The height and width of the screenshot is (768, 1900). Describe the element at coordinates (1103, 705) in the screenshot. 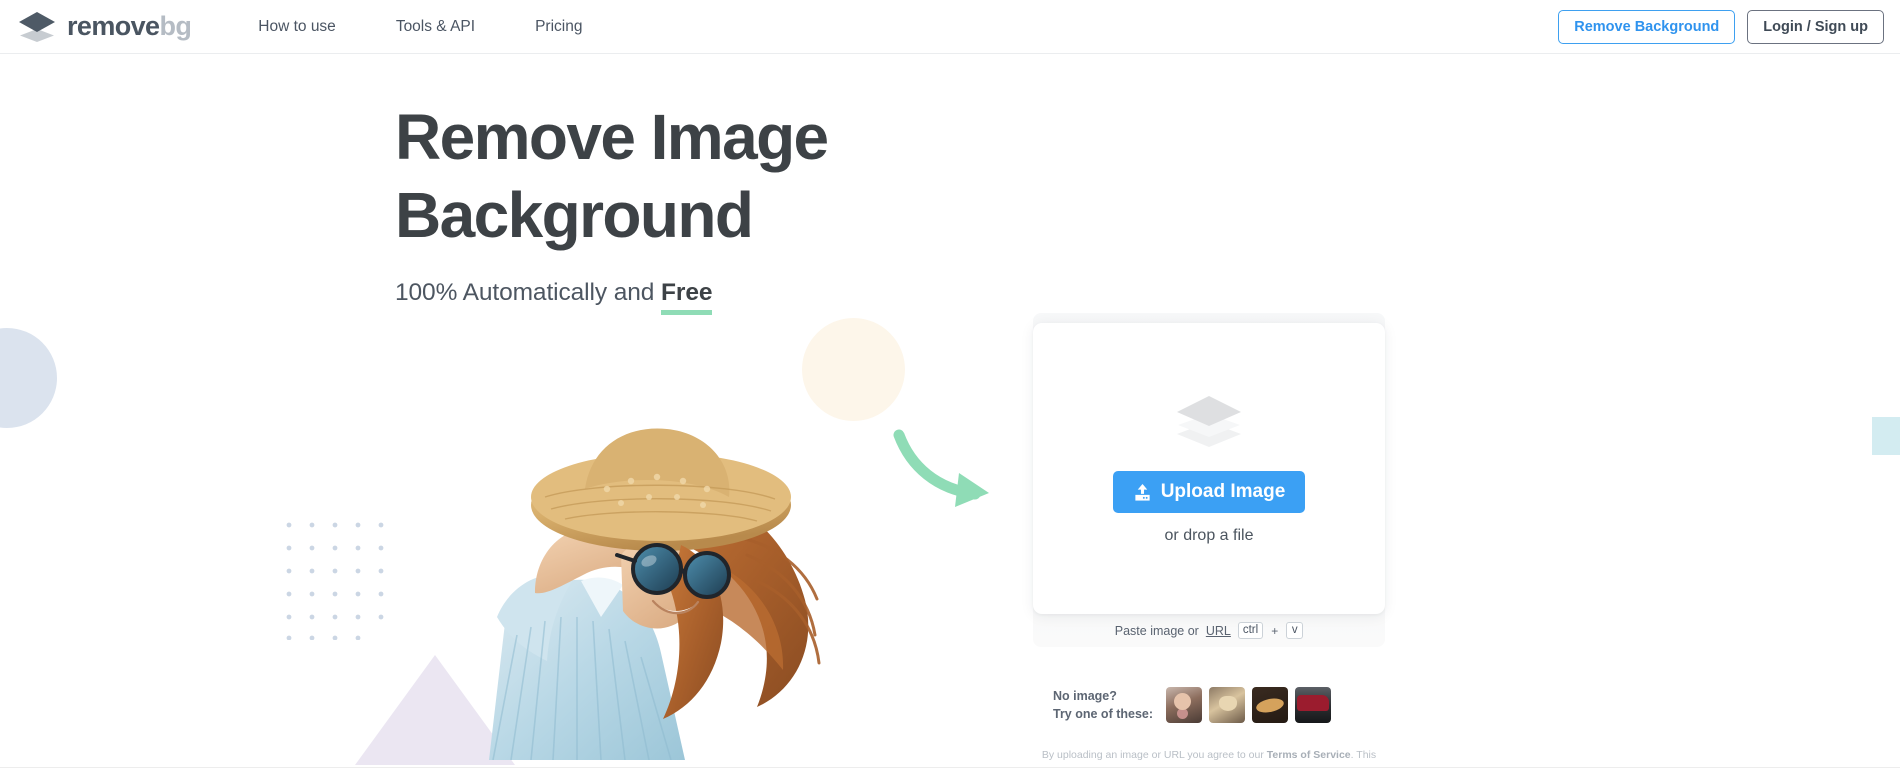

I see `sample-images-label: No image? Try one of these:` at that location.